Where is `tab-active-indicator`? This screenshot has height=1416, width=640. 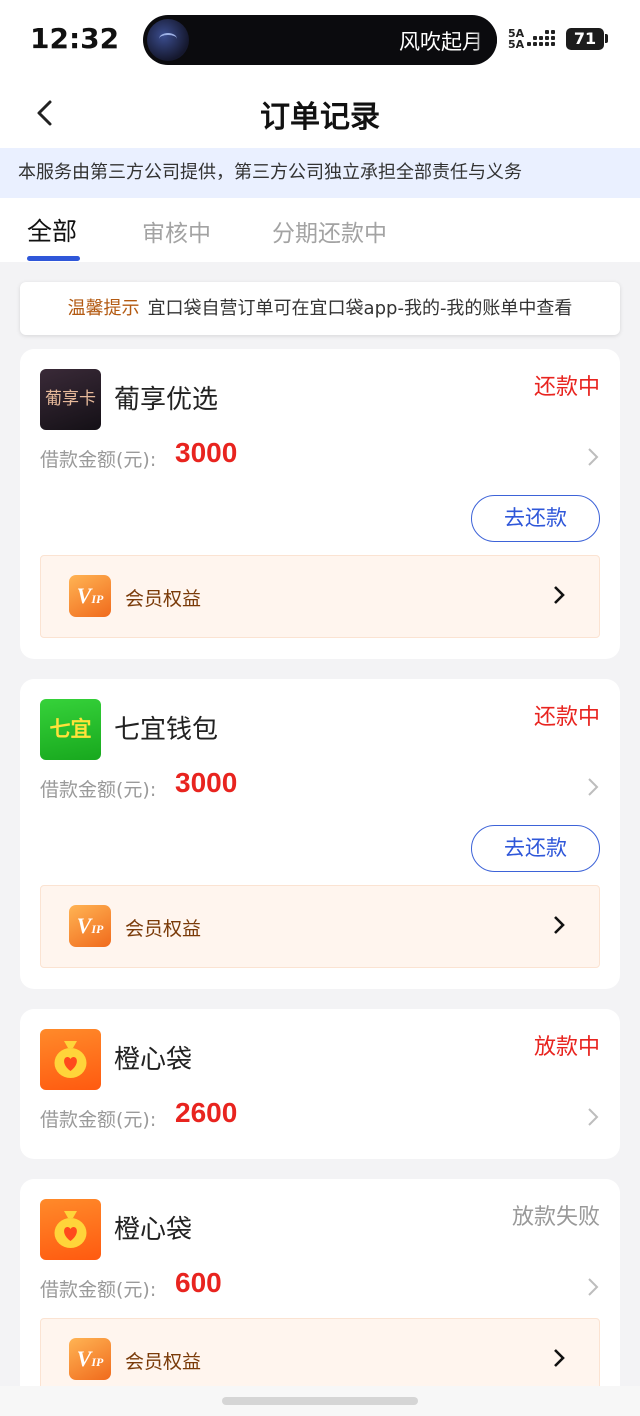 tab-active-indicator is located at coordinates (53, 258).